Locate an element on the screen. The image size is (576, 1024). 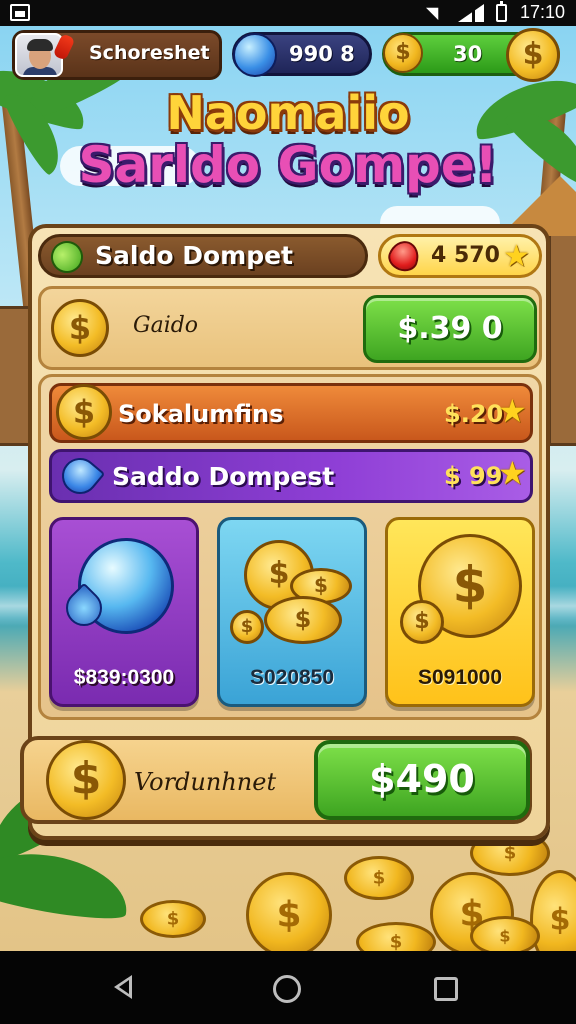
gems-counter: 990 8 is located at coordinates (302, 54).